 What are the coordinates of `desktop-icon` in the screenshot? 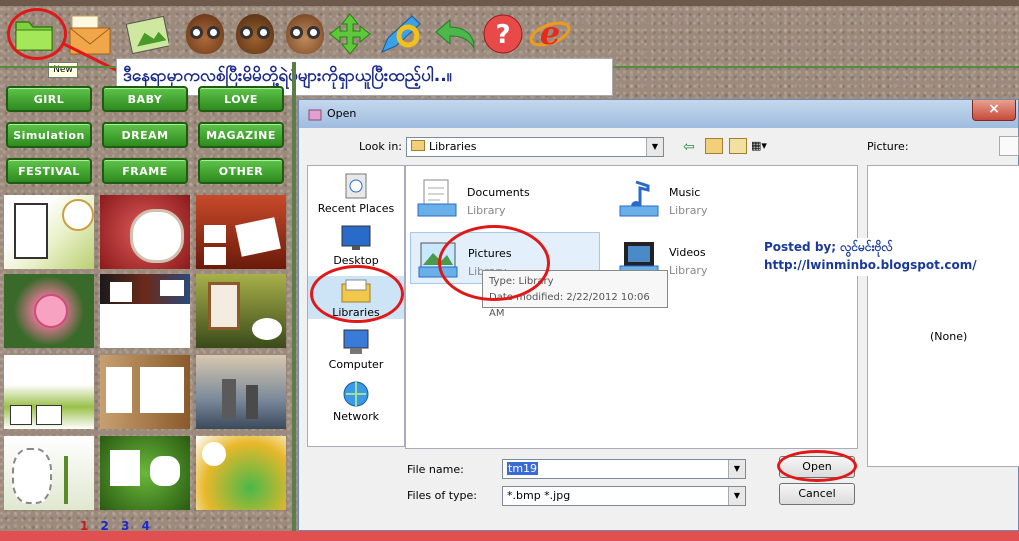 It's located at (356, 238).